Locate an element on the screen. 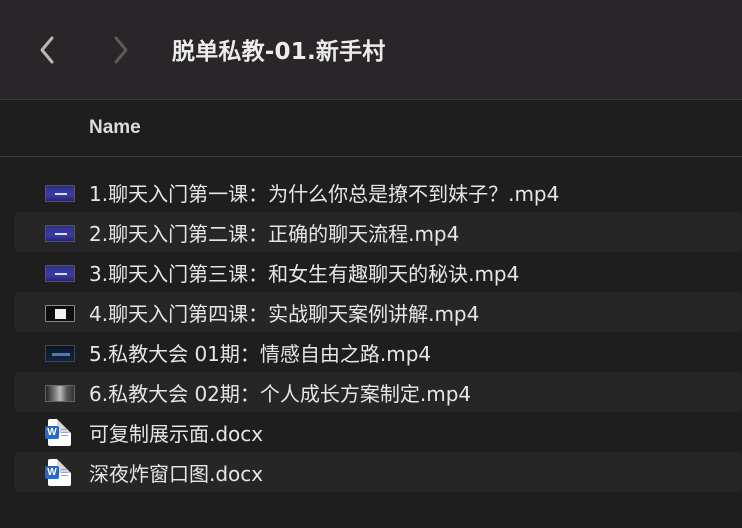  file-row: 6.私教大会 02期：个人成长方案制定.mp4 is located at coordinates (378, 392).